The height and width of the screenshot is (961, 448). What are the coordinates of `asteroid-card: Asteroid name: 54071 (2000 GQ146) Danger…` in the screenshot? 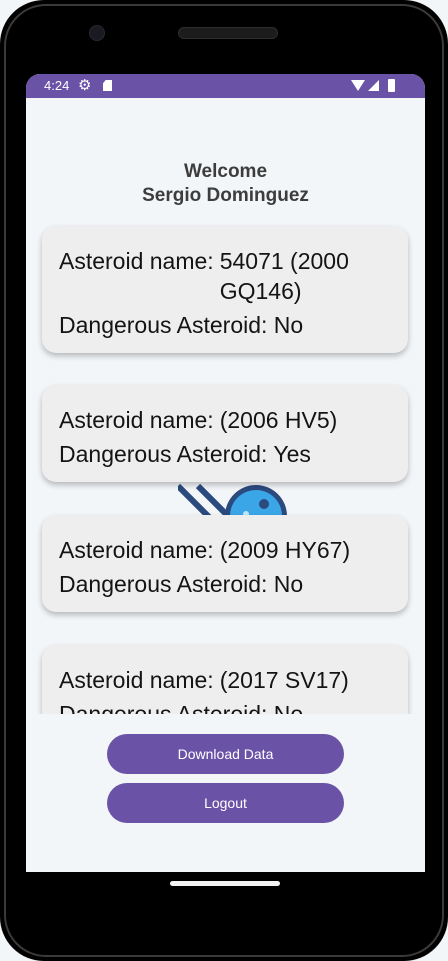 It's located at (225, 289).